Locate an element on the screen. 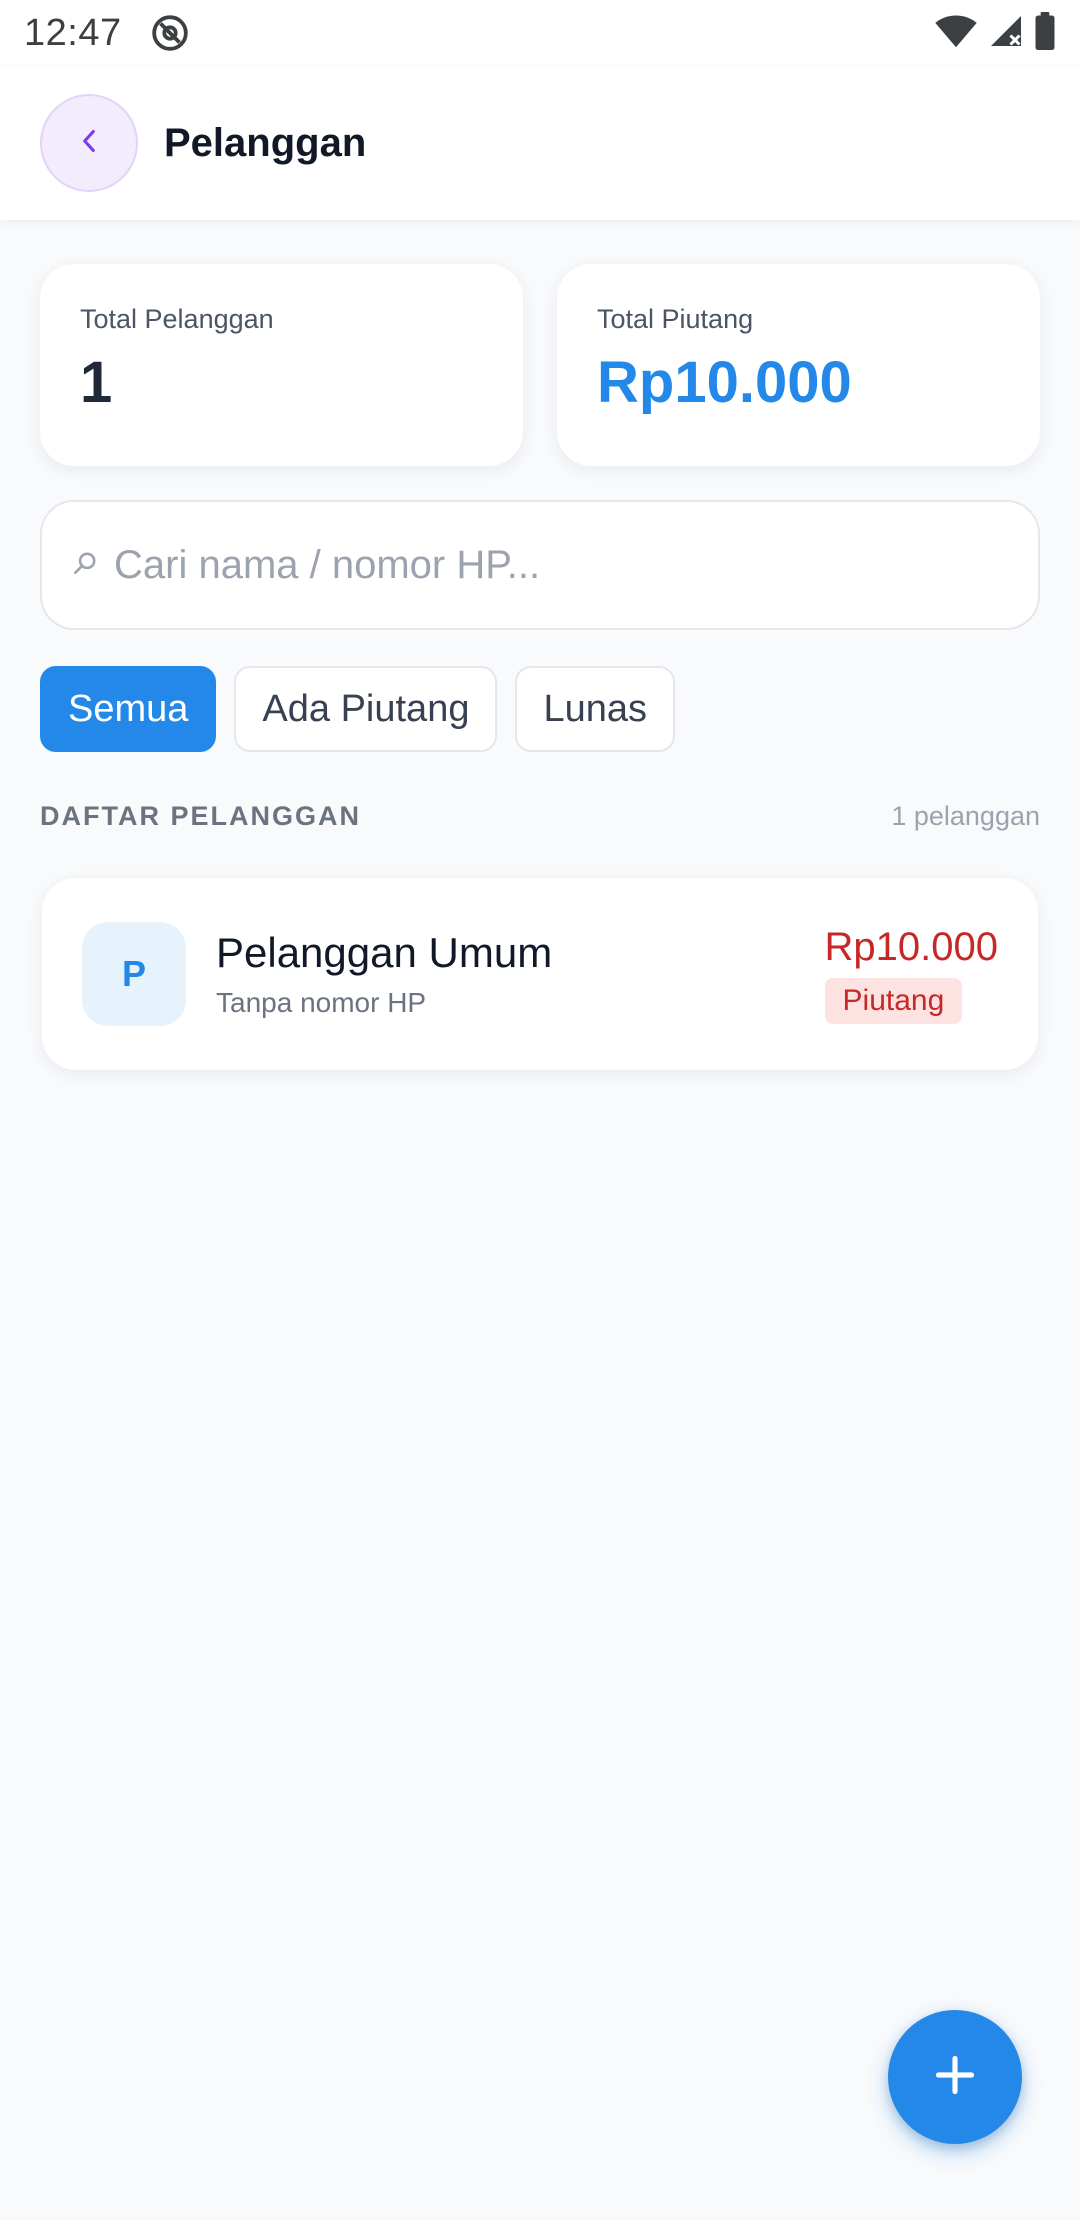 This screenshot has height=2220, width=1080. app-header: Pelanggan is located at coordinates (540, 143).